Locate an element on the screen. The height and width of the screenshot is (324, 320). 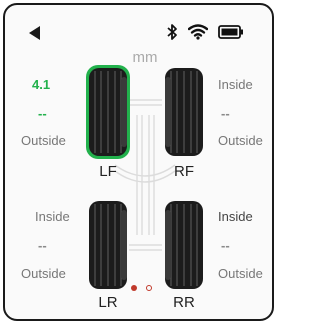
rr-value: Inside is located at coordinates (235, 216).